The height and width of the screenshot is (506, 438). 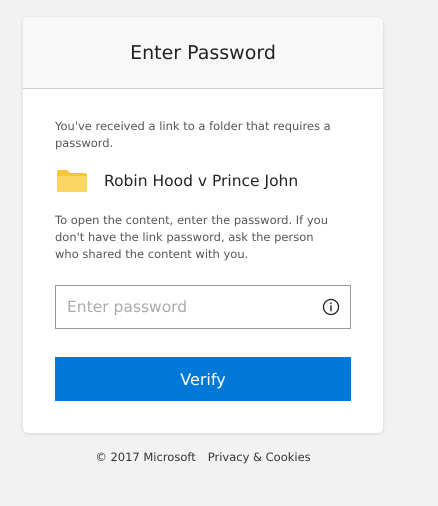 I want to click on privacy-link: Privacy & Cookies, so click(x=259, y=457).